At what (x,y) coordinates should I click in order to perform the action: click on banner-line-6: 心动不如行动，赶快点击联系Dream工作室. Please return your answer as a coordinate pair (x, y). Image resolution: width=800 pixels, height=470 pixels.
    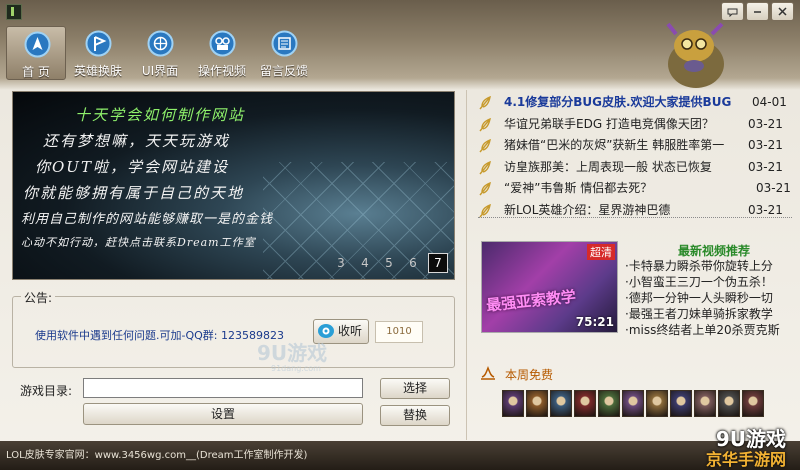
    Looking at the image, I should click on (138, 242).